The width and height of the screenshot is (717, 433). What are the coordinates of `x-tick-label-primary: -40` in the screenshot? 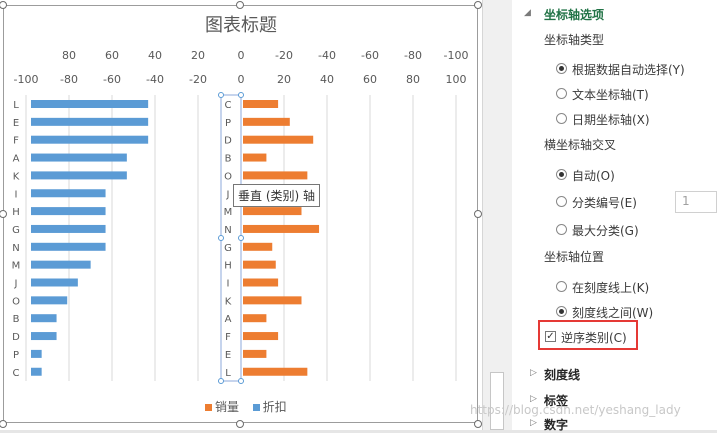 It's located at (327, 55).